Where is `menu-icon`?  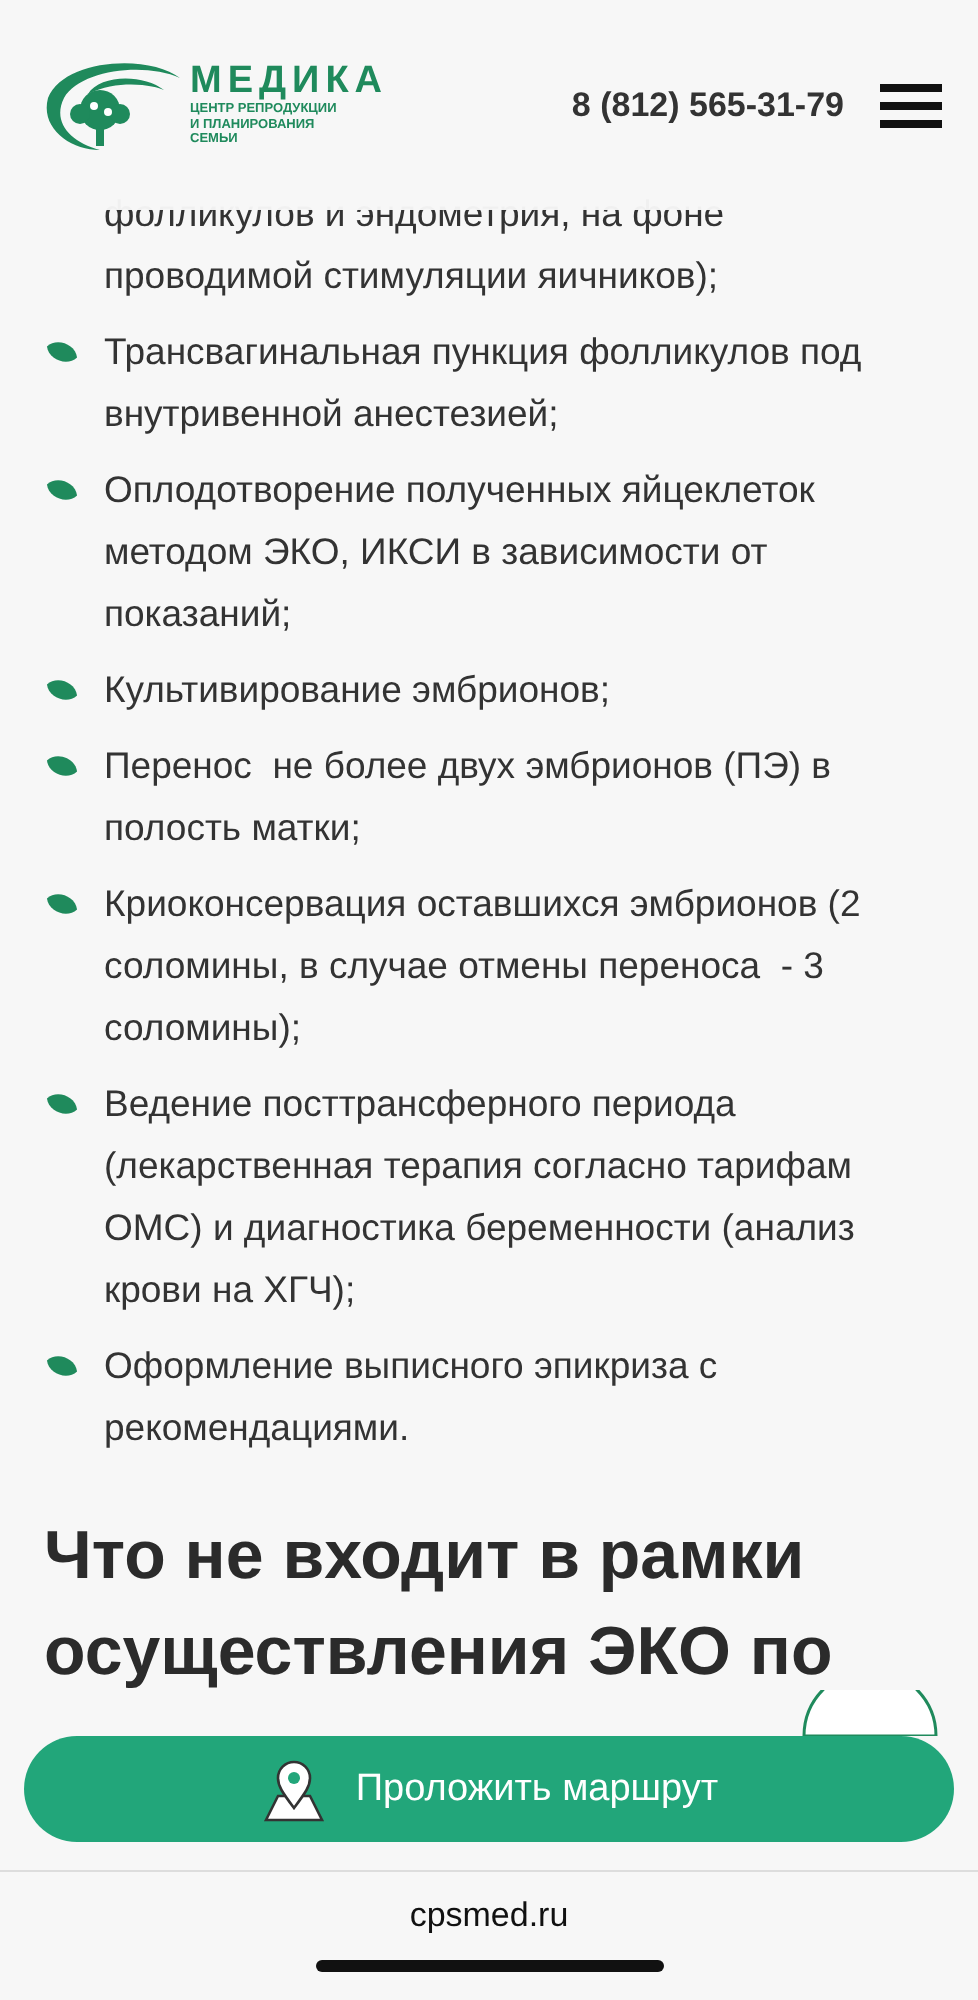
menu-icon is located at coordinates (911, 105).